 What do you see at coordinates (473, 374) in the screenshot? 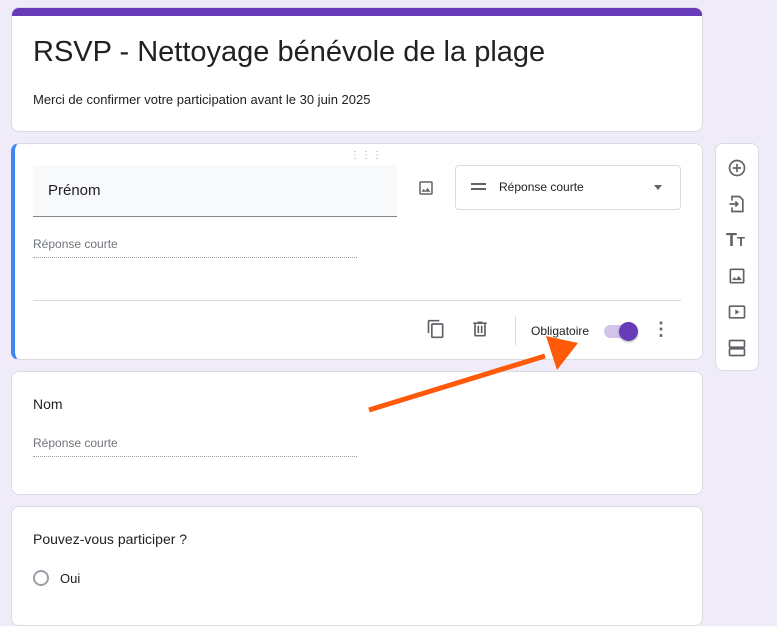
I see `annotation-arrow` at bounding box center [473, 374].